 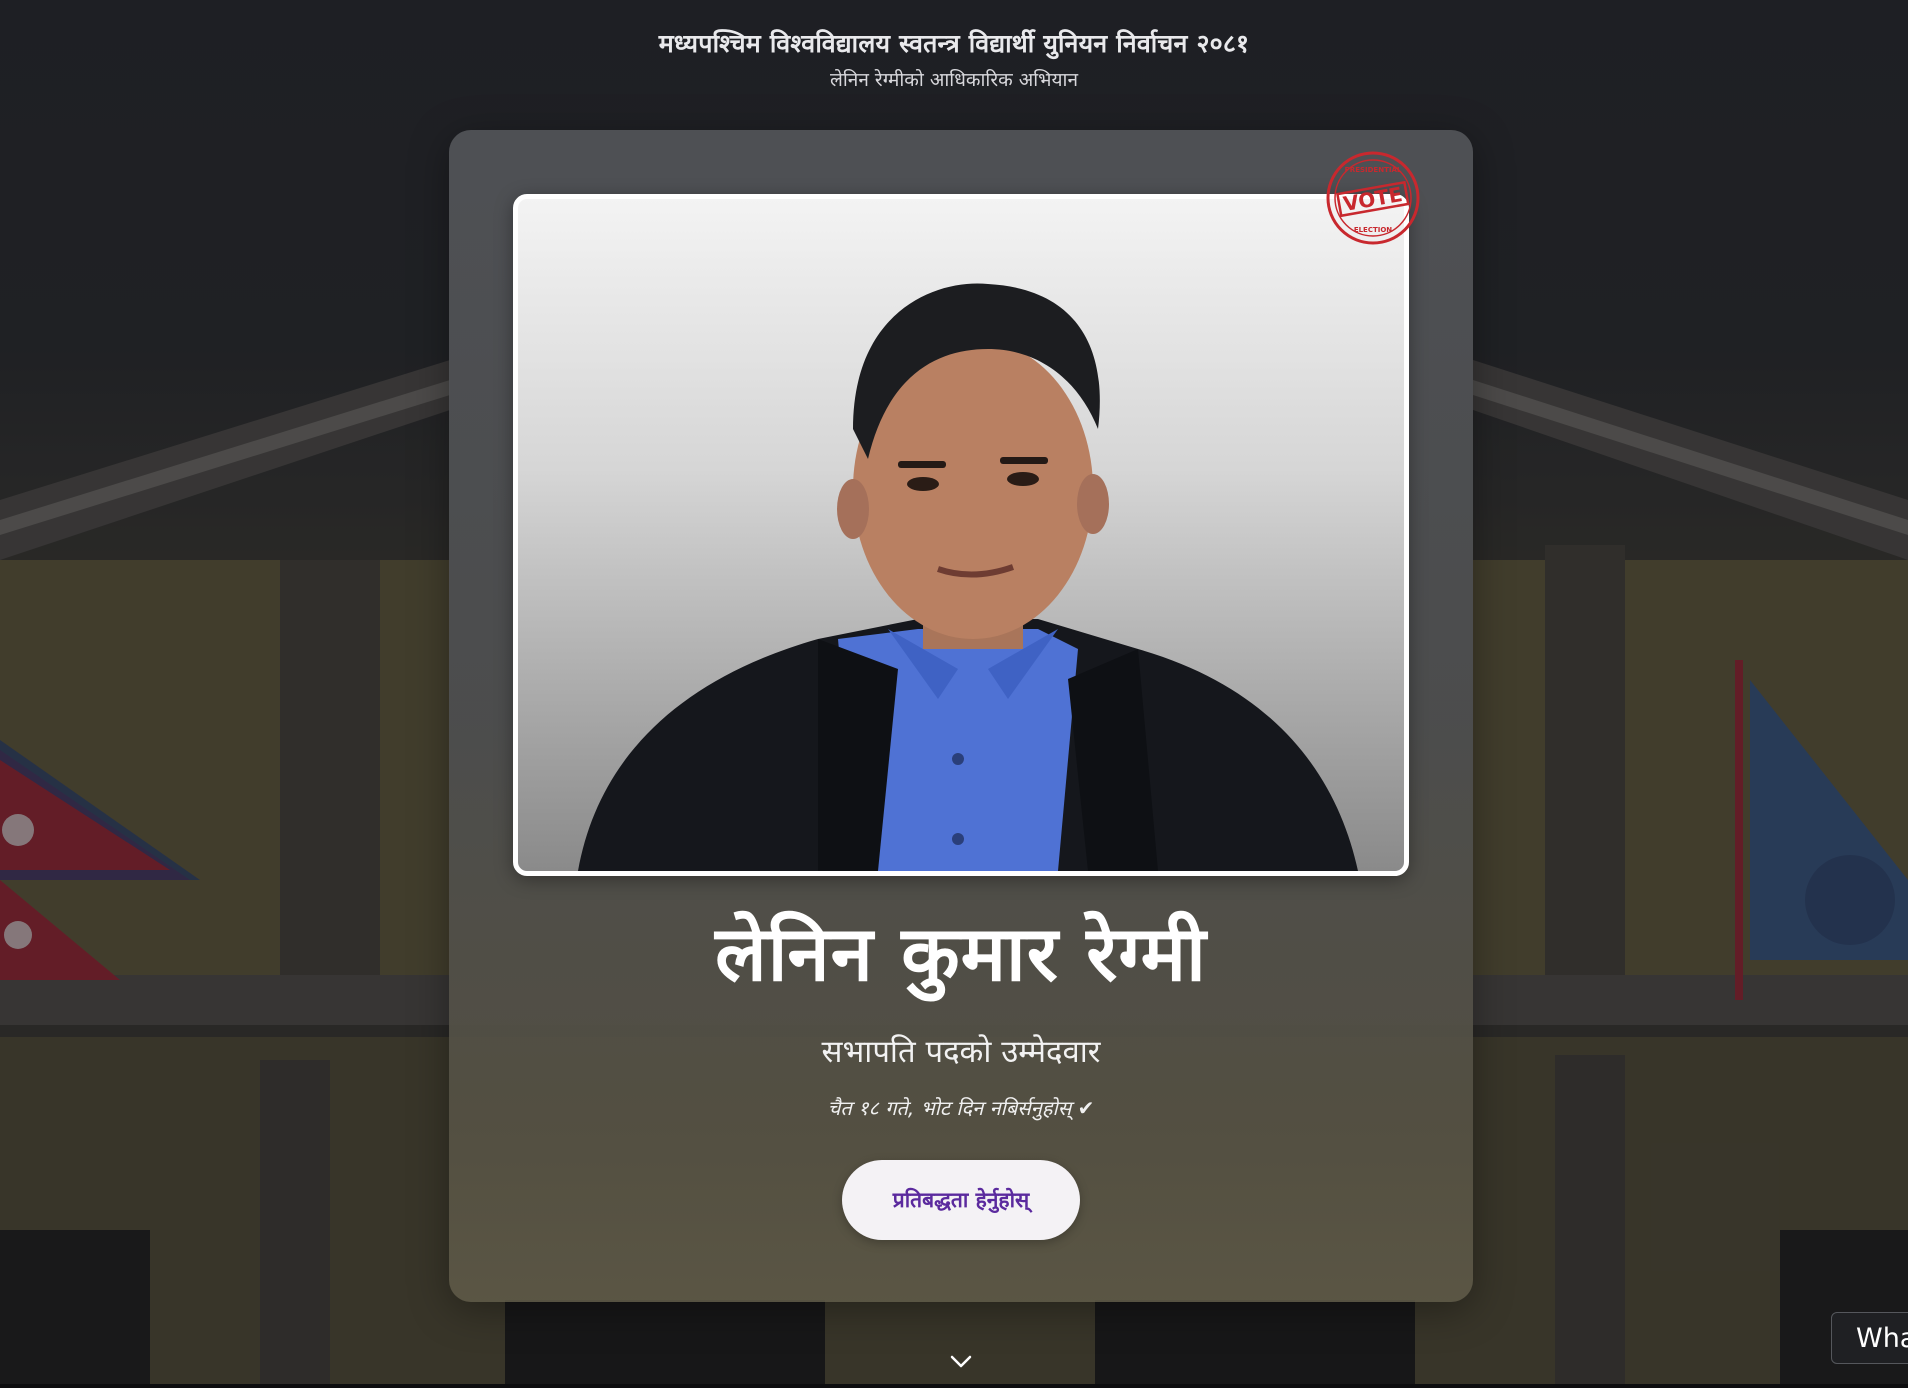 I want to click on svg-text: ELECTION, so click(x=1373, y=230).